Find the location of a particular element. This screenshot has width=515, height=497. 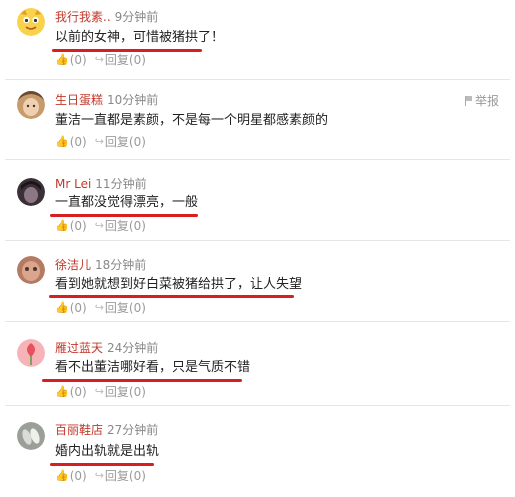

comment-meta: 我行我素.. 9分钟前 is located at coordinates (106, 17).